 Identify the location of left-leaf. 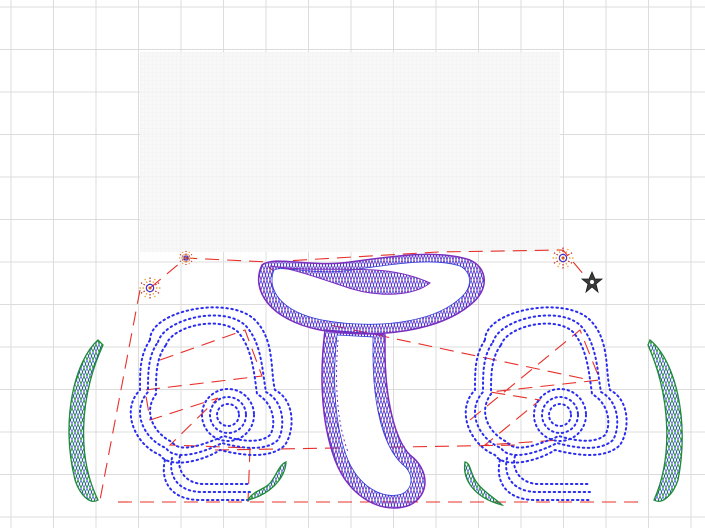
(86, 420).